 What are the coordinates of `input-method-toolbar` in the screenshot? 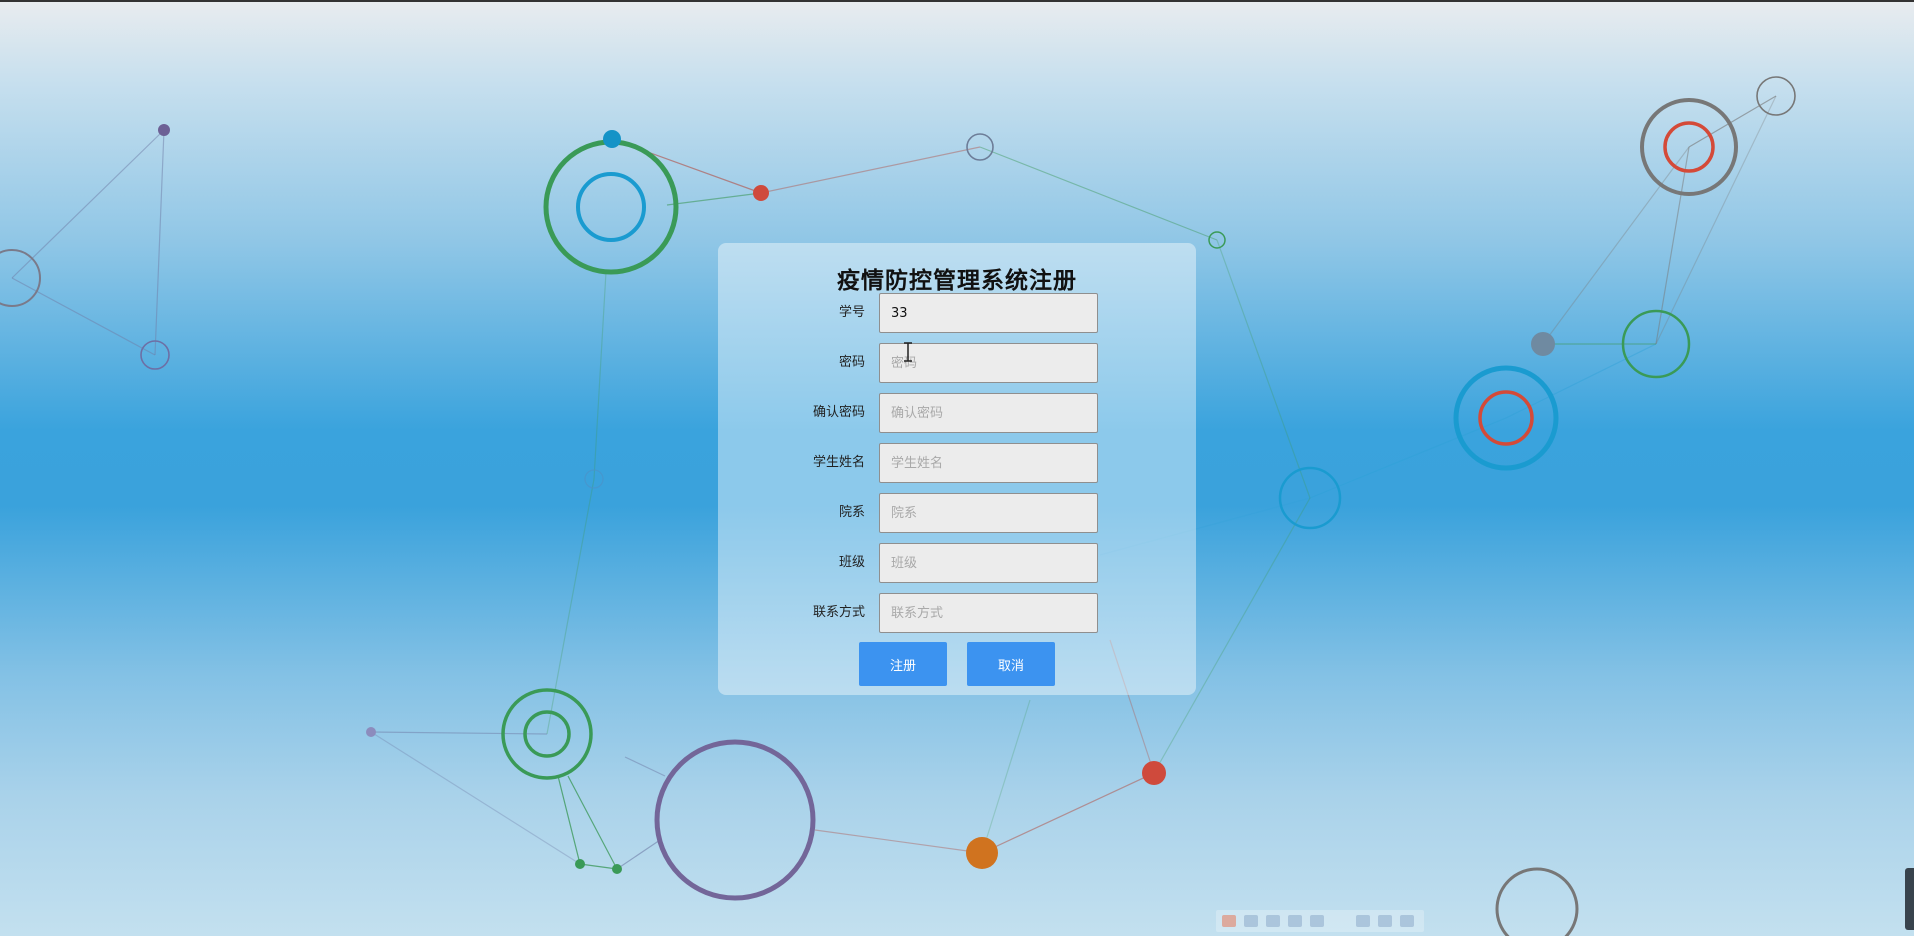 It's located at (1320, 921).